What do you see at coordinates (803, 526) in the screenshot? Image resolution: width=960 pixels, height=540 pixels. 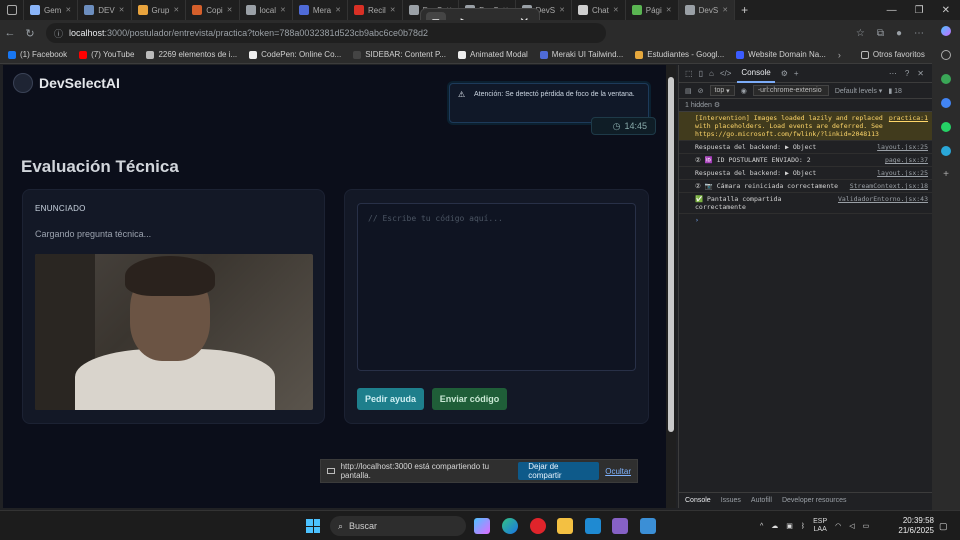 I see `bluetooth-icon: ᛒ` at bounding box center [803, 526].